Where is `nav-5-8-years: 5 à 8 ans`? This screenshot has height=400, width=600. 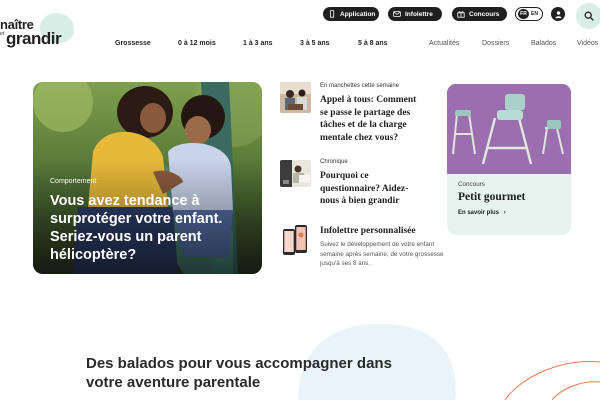 nav-5-8-years: 5 à 8 ans is located at coordinates (373, 43).